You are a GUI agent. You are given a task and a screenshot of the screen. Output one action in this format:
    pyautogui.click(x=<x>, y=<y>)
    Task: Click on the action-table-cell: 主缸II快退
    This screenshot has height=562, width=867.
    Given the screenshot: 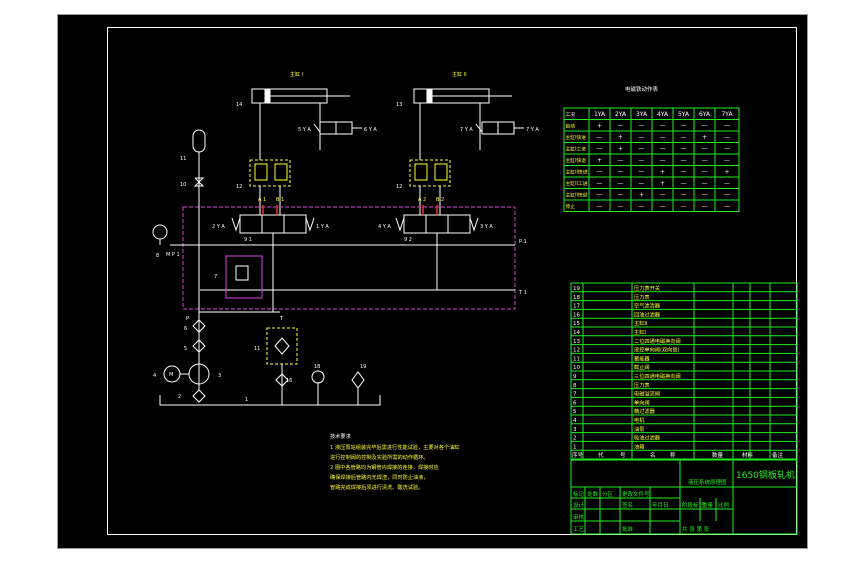 What is the action you would take?
    pyautogui.click(x=577, y=195)
    